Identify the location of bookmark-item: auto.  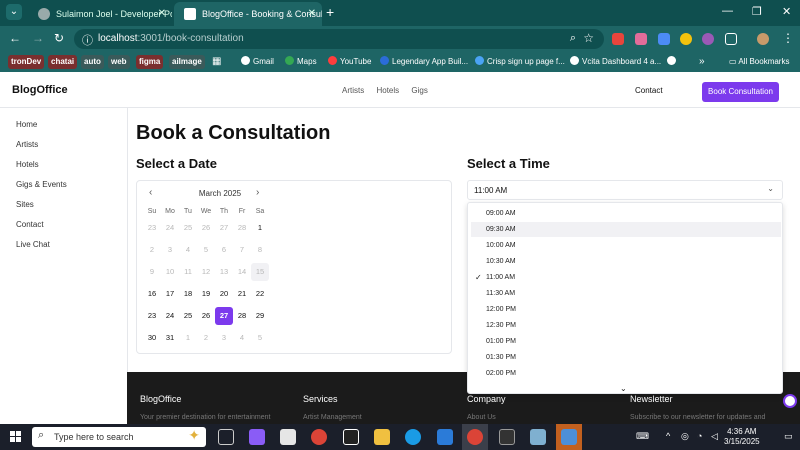
(92, 62).